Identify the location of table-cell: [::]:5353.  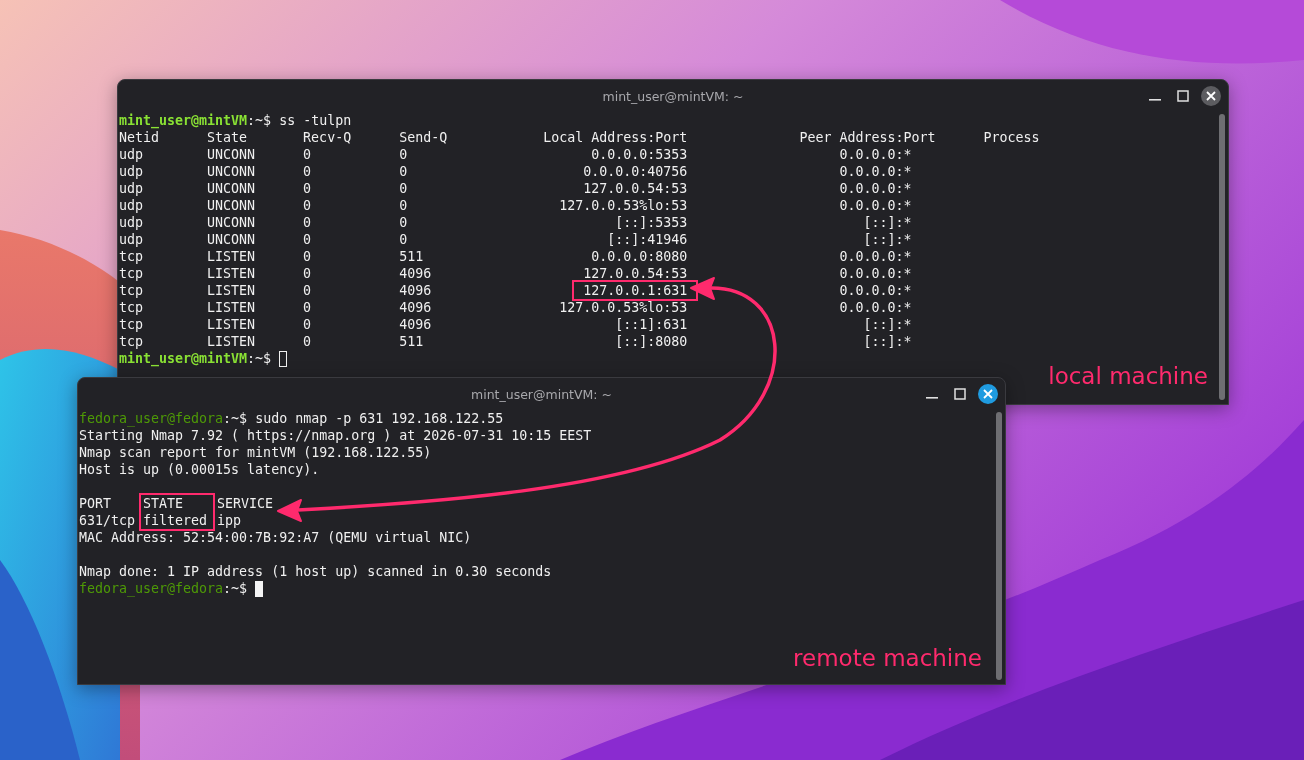
(651, 222).